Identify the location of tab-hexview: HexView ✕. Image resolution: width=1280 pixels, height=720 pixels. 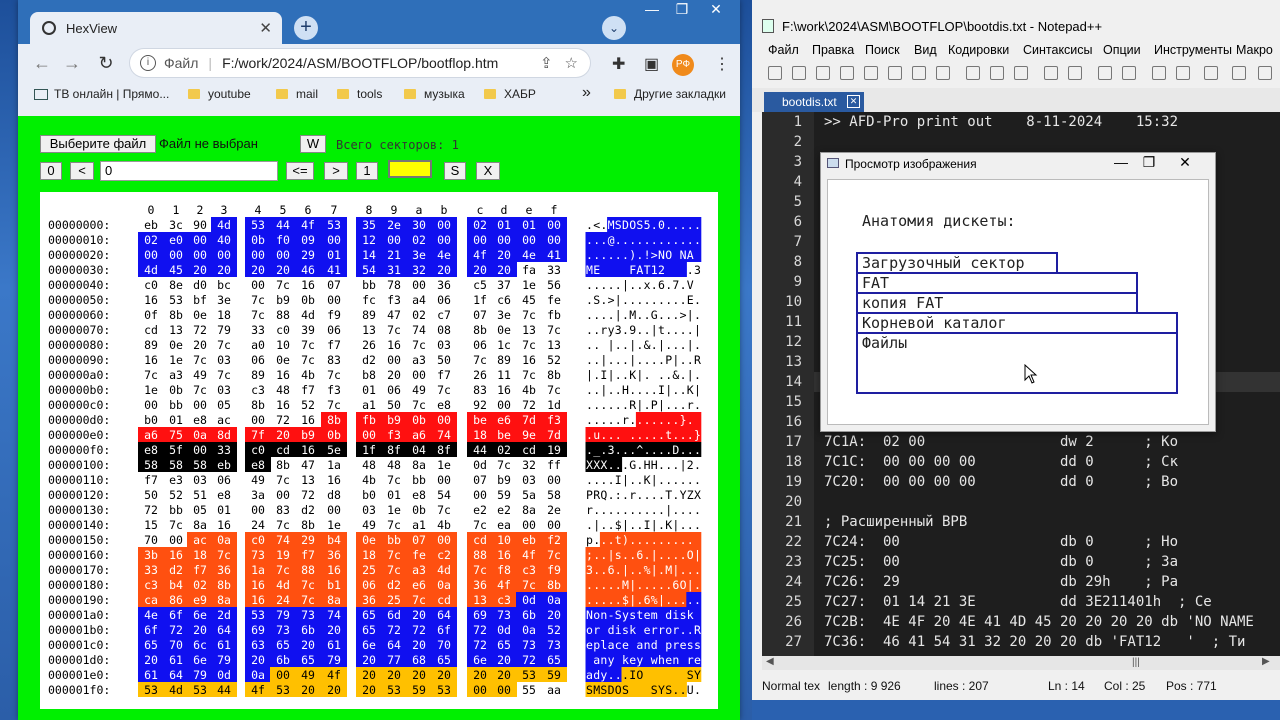
(156, 28).